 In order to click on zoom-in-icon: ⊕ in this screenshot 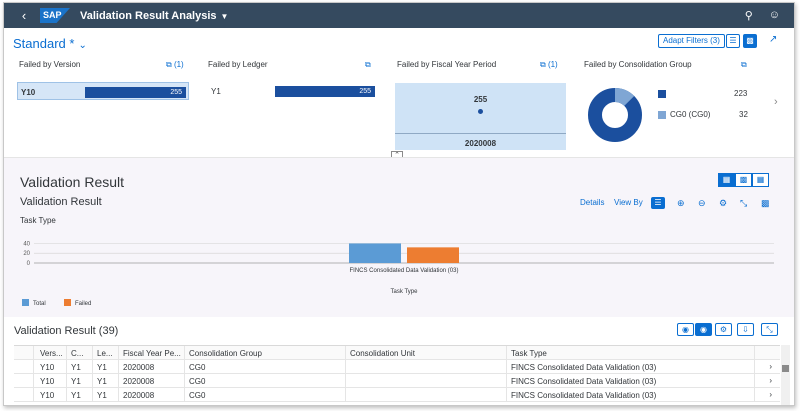, I will do `click(681, 203)`.